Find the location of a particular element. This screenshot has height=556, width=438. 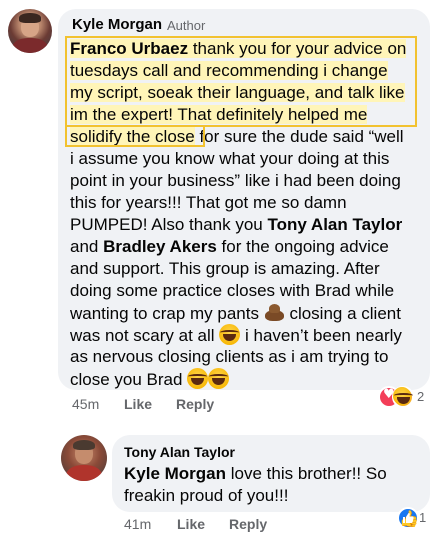

comment-line: tuesdays call and recommending i change is located at coordinates (229, 71).